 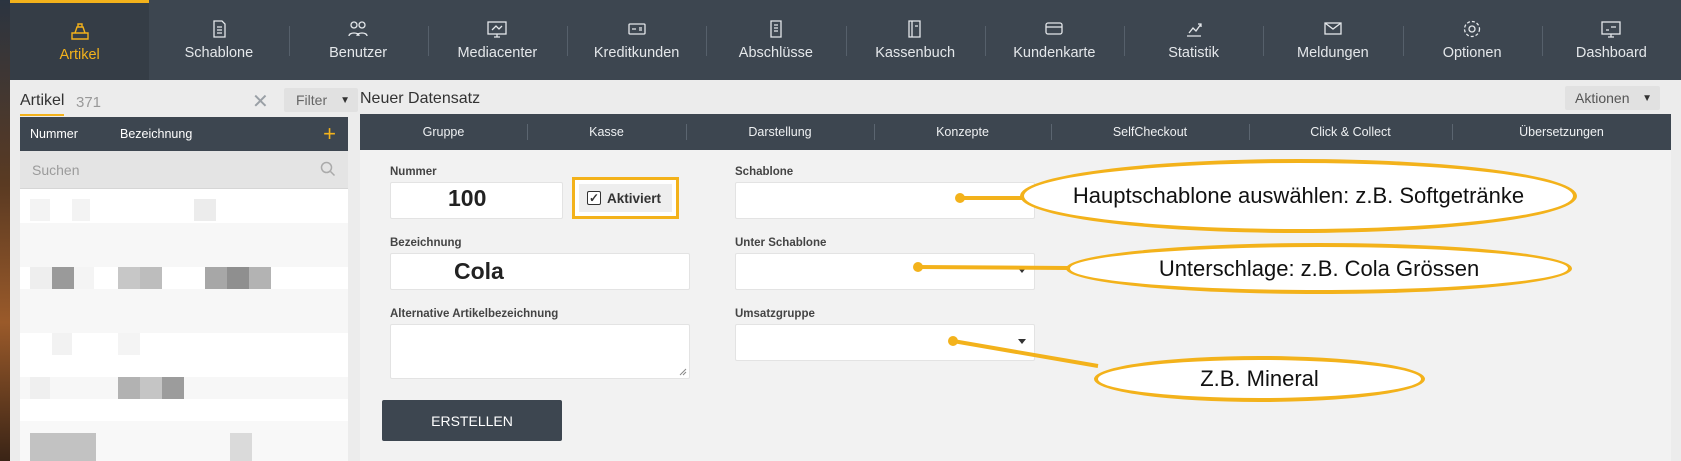 What do you see at coordinates (636, 53) in the screenshot?
I see `nav-label: Kreditkunden` at bounding box center [636, 53].